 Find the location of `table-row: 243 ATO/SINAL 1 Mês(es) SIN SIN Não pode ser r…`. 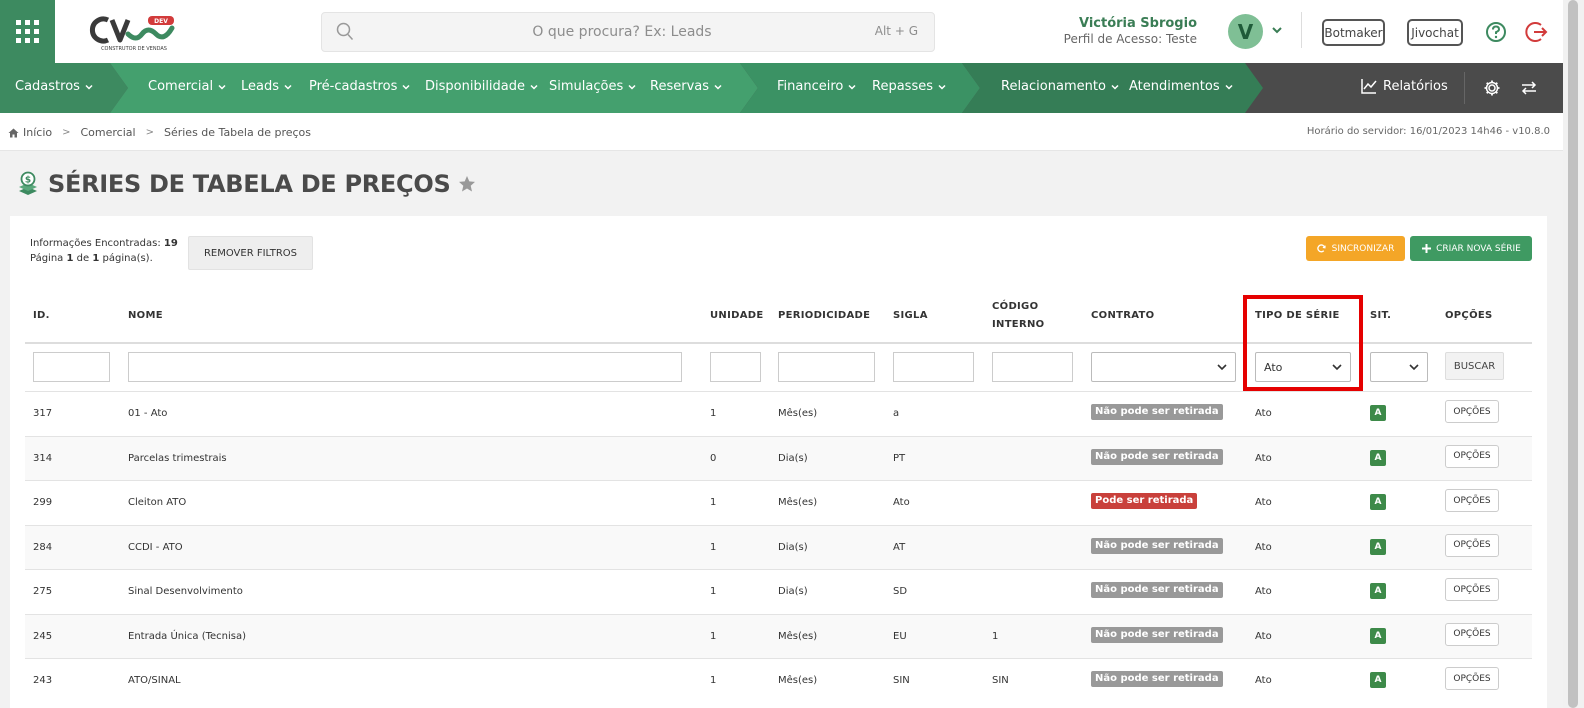

table-row: 243 ATO/SINAL 1 Mês(es) SIN SIN Não pode ser r… is located at coordinates (778, 680).